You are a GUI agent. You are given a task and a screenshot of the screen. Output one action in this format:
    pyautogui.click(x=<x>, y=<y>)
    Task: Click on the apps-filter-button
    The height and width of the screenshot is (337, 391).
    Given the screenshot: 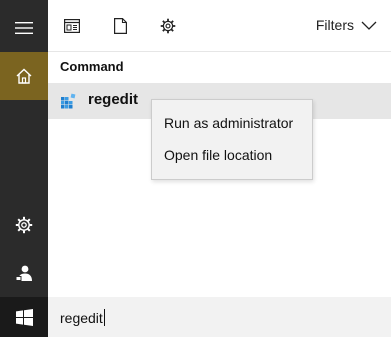 What is the action you would take?
    pyautogui.click(x=72, y=26)
    